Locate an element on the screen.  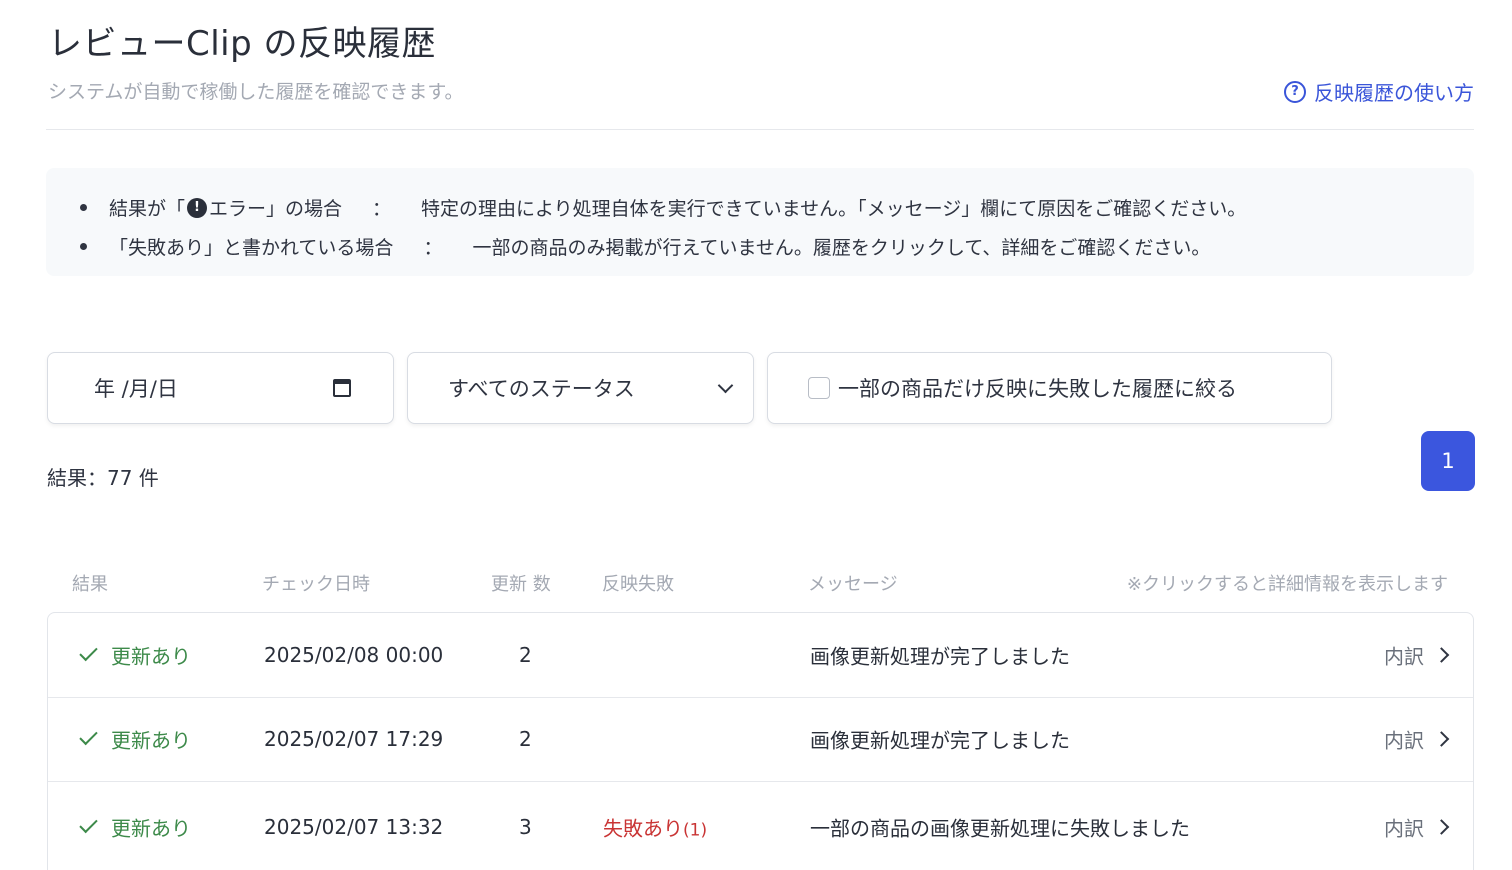
result-count: 結果：77 件 is located at coordinates (103, 478).